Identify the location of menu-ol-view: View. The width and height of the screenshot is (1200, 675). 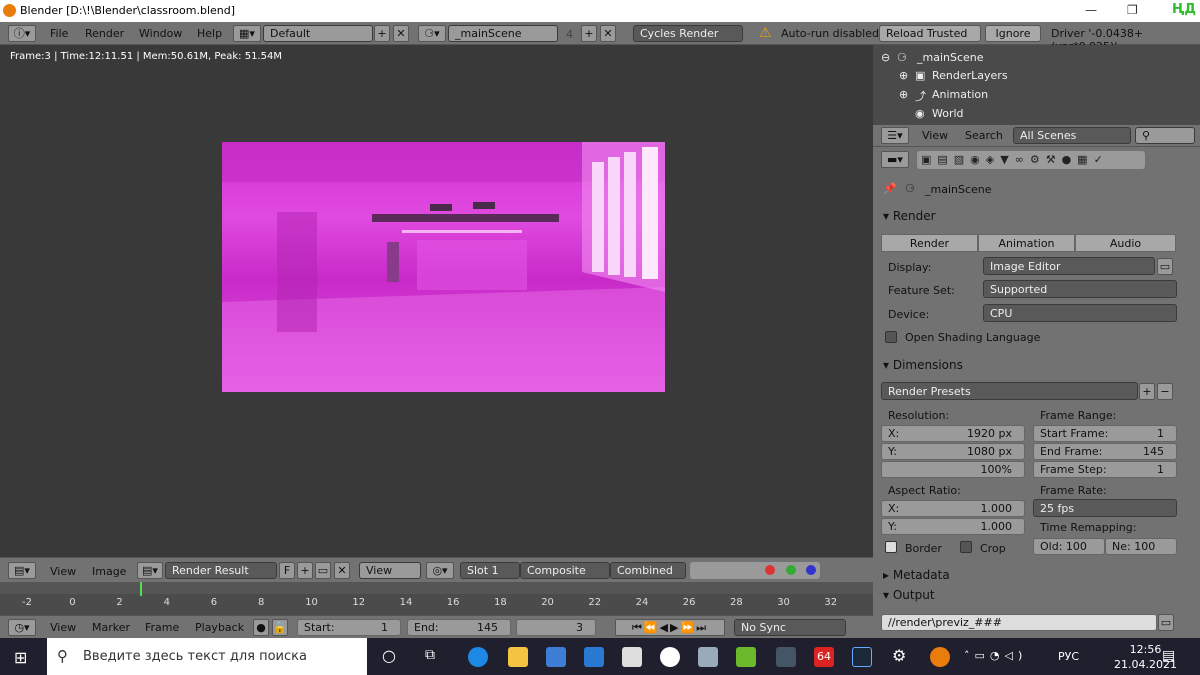
(935, 135).